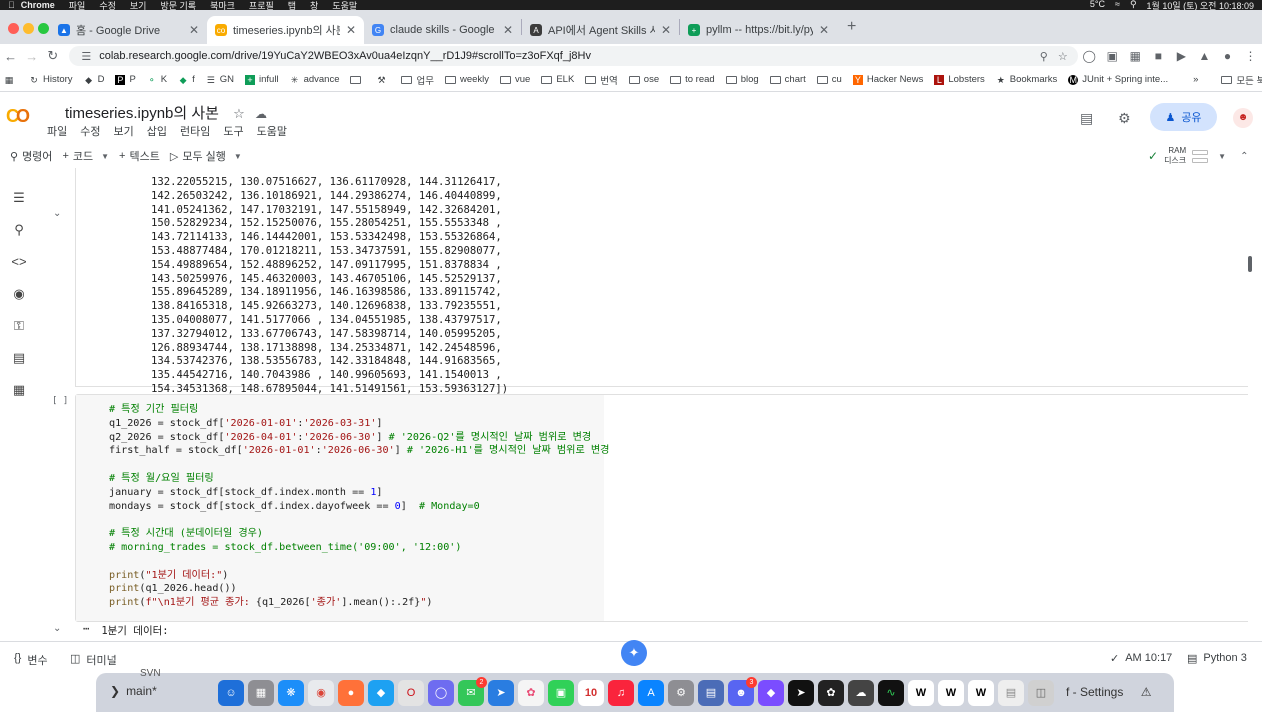 The height and width of the screenshot is (712, 1262). What do you see at coordinates (31, 56) in the screenshot?
I see `forward-button: →` at bounding box center [31, 56].